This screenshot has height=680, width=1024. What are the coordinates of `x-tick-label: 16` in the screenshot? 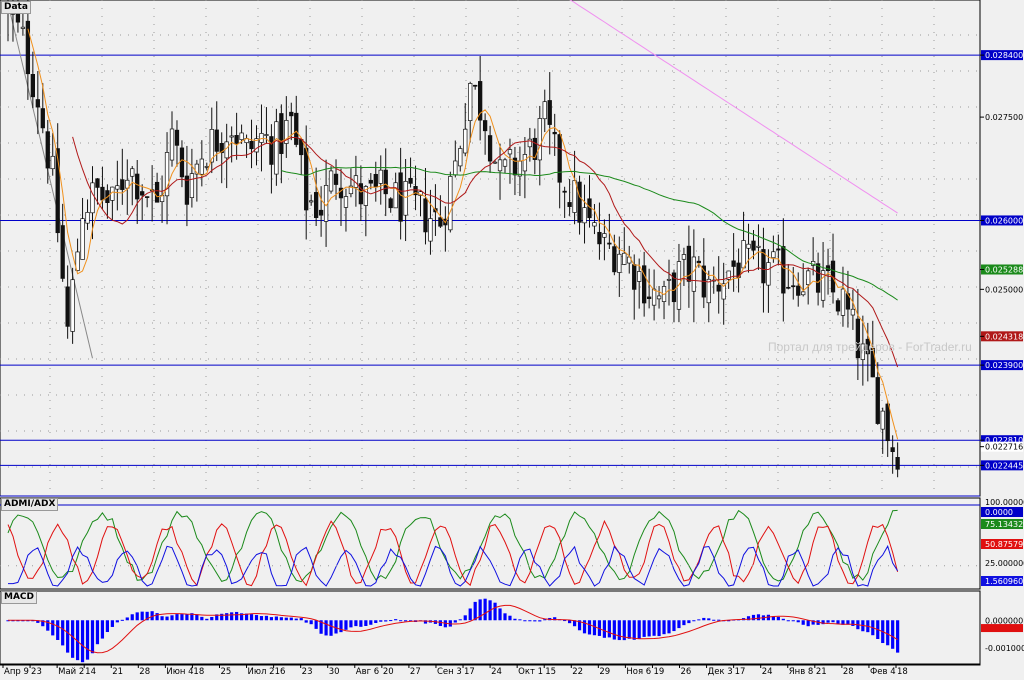 It's located at (280, 671).